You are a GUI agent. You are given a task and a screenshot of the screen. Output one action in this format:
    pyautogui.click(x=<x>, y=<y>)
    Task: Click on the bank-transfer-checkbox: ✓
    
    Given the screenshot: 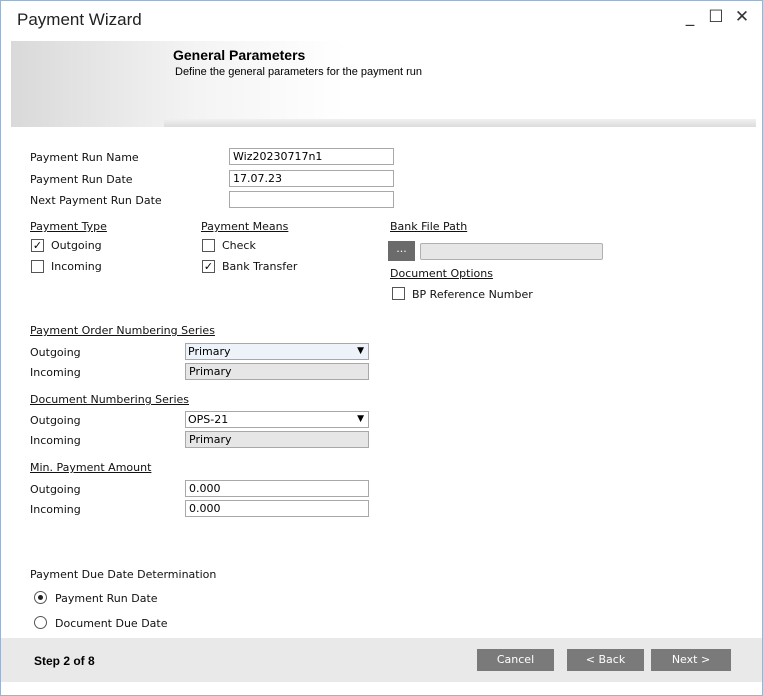 What is the action you would take?
    pyautogui.click(x=208, y=266)
    